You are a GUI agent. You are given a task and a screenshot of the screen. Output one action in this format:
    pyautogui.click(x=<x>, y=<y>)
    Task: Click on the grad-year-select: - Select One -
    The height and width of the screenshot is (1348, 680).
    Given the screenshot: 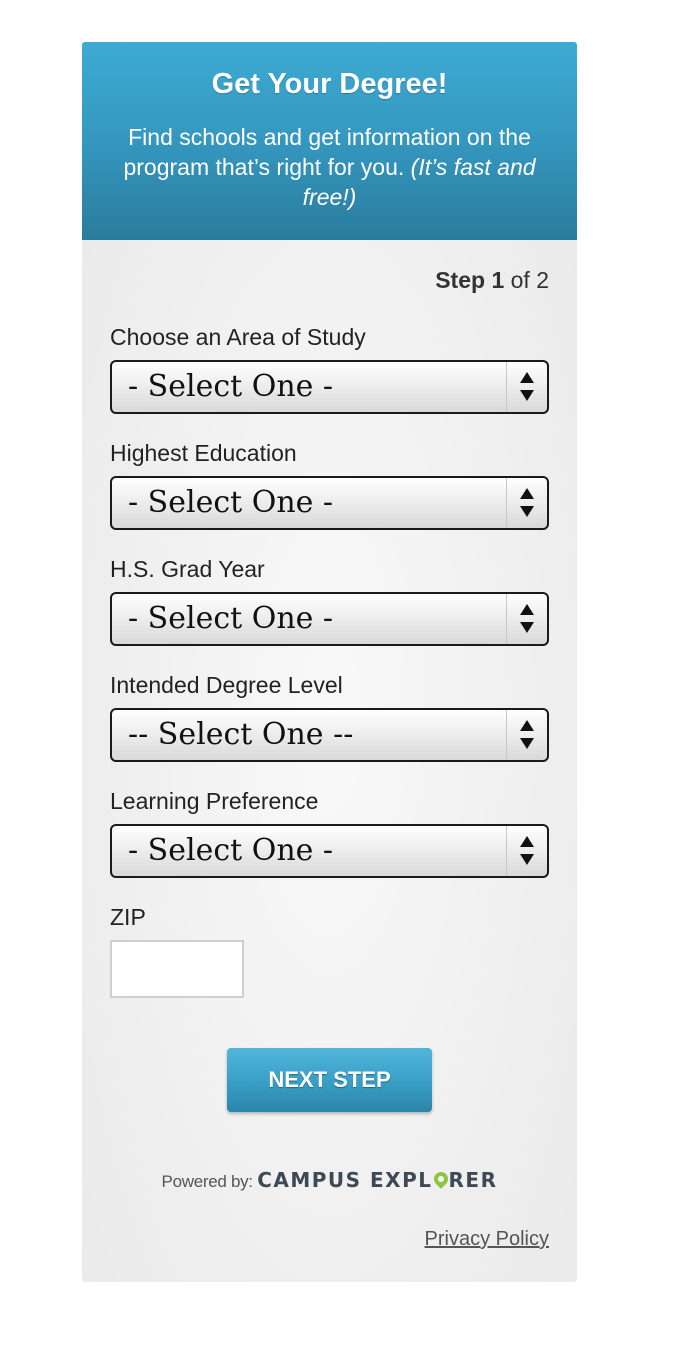 What is the action you would take?
    pyautogui.click(x=329, y=619)
    